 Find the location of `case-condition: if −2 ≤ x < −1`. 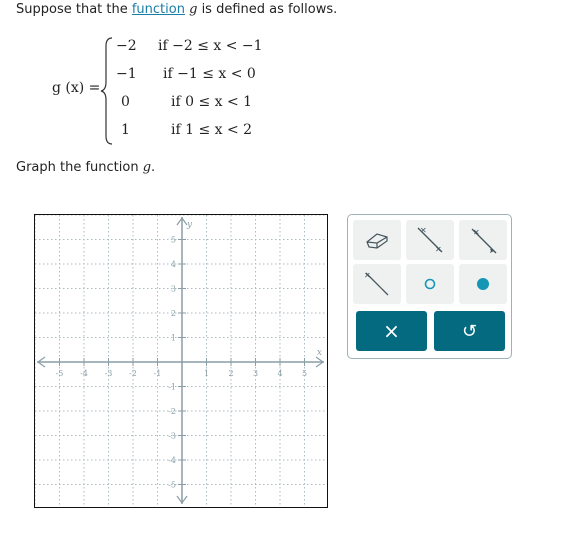

case-condition: if −2 ≤ x < −1 is located at coordinates (210, 46).